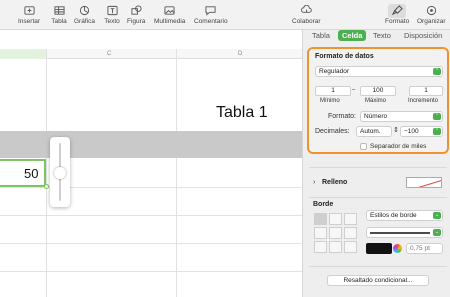  I want to click on number-format-value: Número, so click(376, 116).